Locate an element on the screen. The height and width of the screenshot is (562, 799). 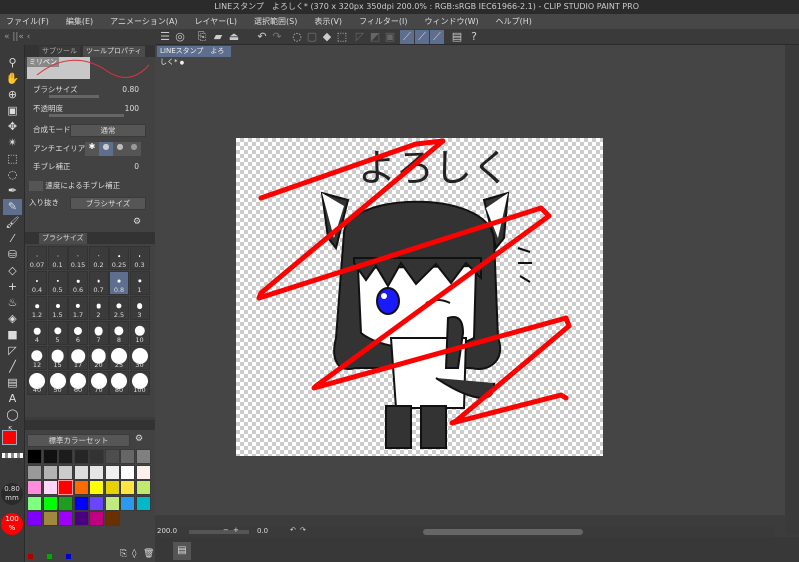
blend-mode-dropdown: 通常 is located at coordinates (108, 130).